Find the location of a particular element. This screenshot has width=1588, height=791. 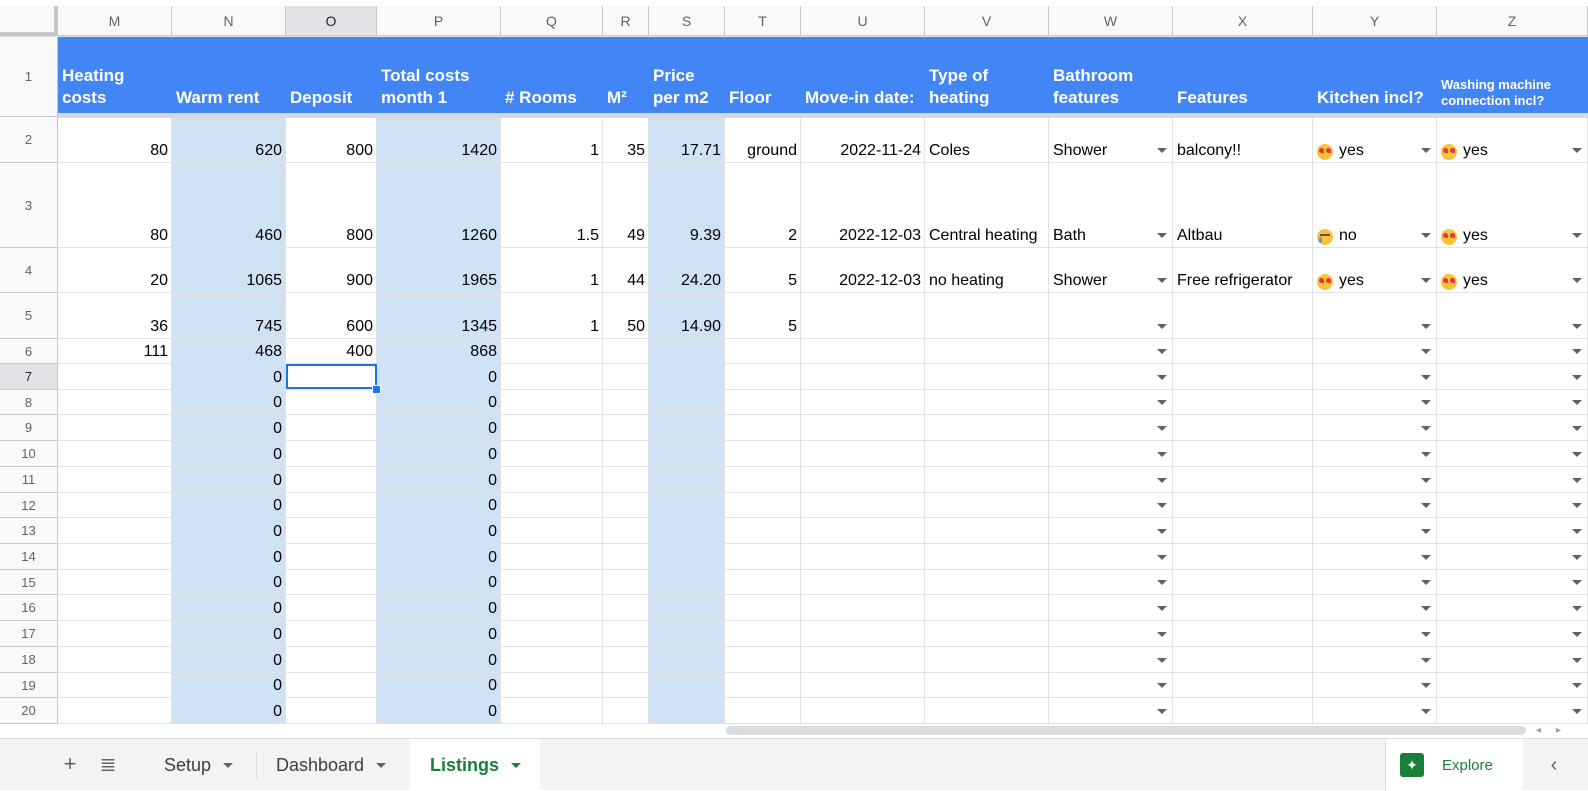

cell-s5: 14.90 is located at coordinates (687, 316).